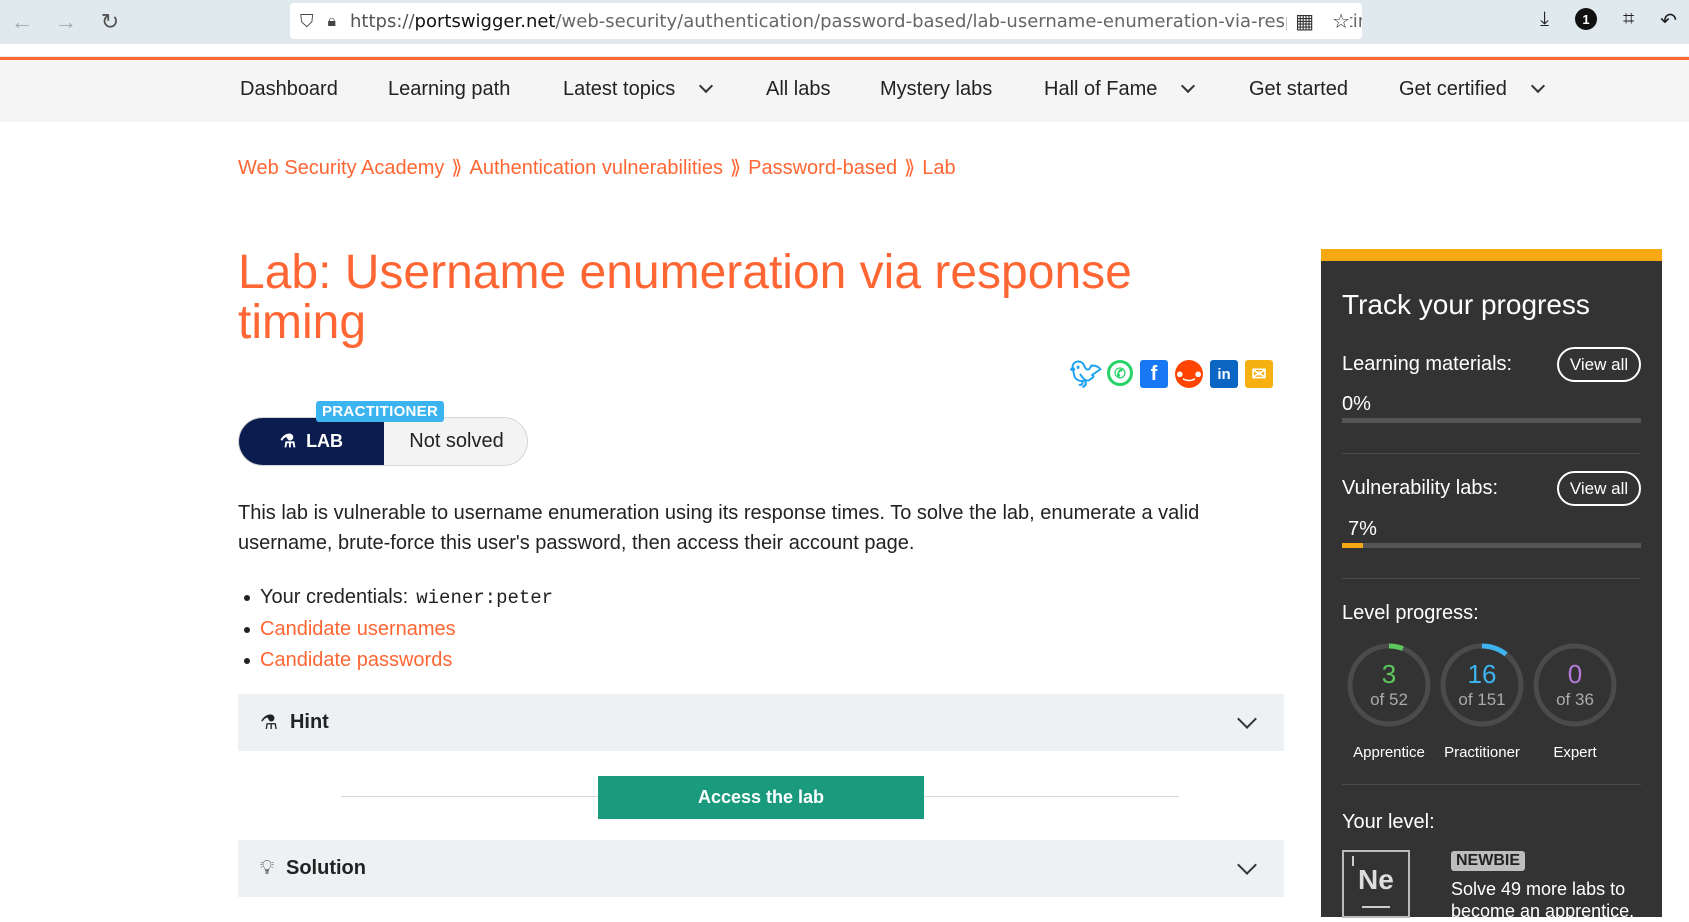 This screenshot has width=1689, height=922. I want to click on back-icon: ←, so click(22, 22).